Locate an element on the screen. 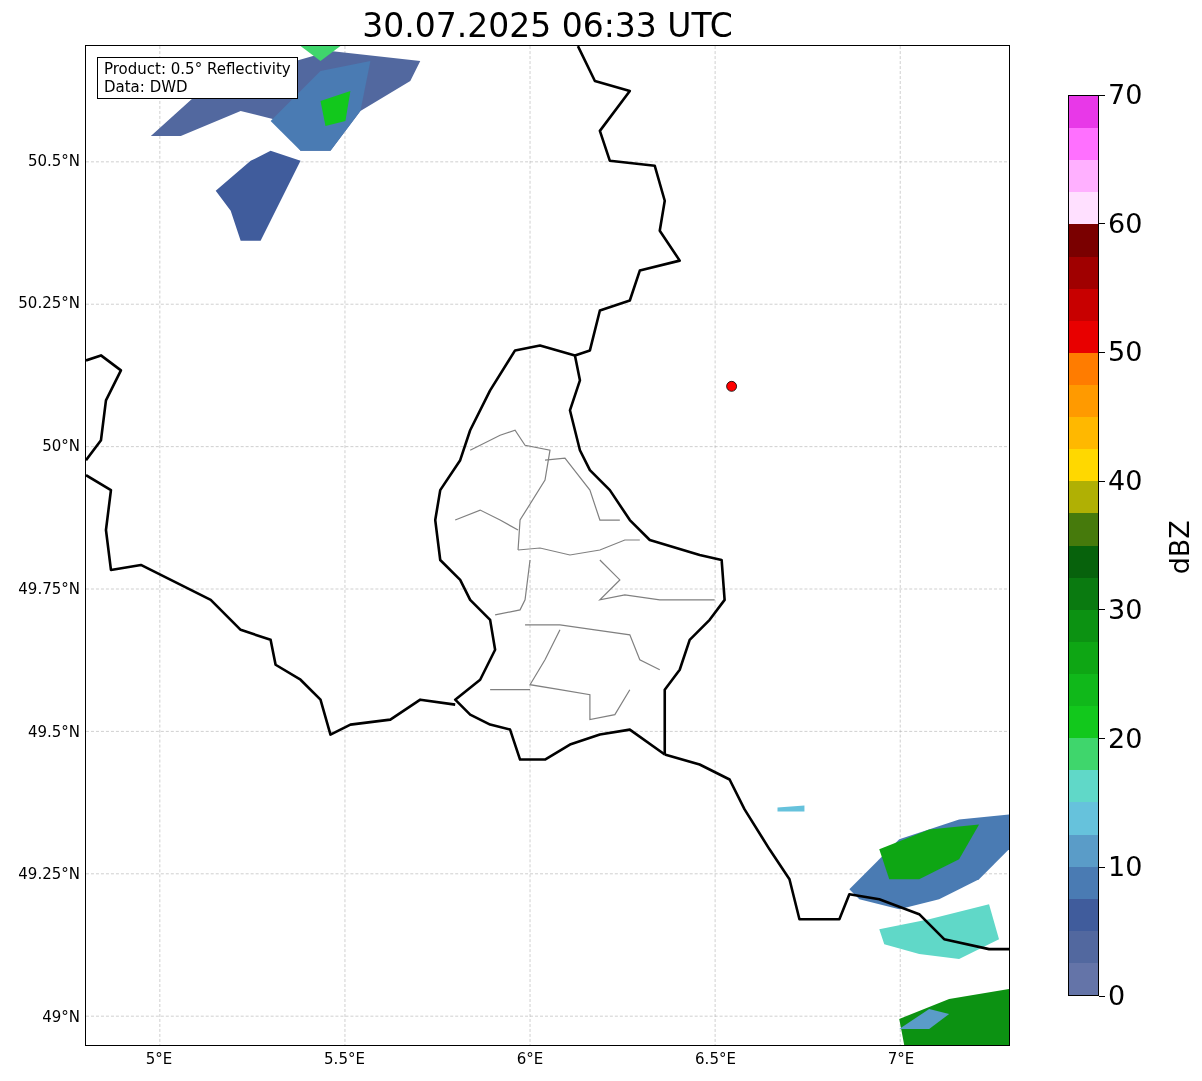 The height and width of the screenshot is (1081, 1202). y-tick-label: 49.5°N is located at coordinates (54, 732).